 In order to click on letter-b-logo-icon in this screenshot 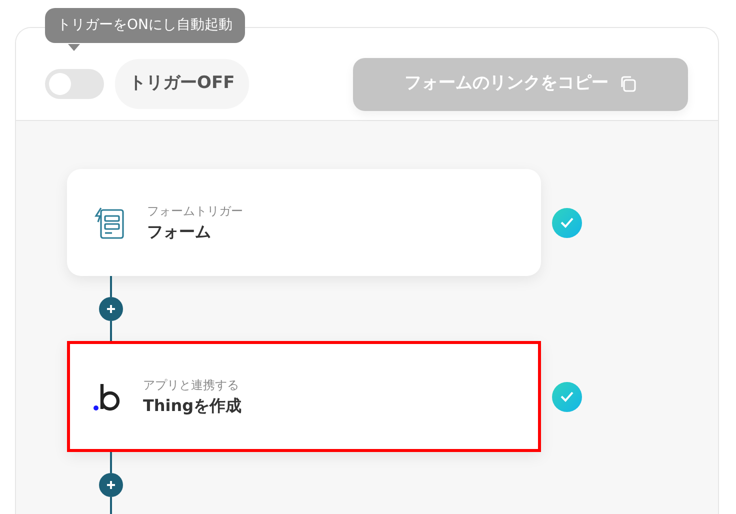, I will do `click(107, 397)`.